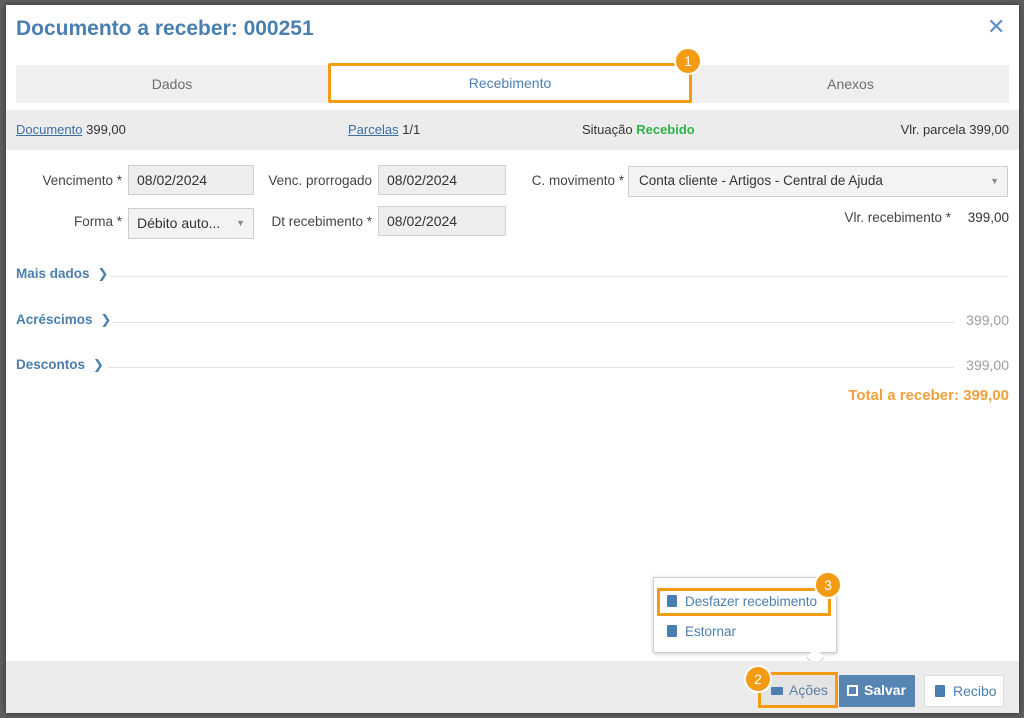 The height and width of the screenshot is (718, 1024). I want to click on tab-bar: Dados Recebimento Anexos, so click(512, 83).